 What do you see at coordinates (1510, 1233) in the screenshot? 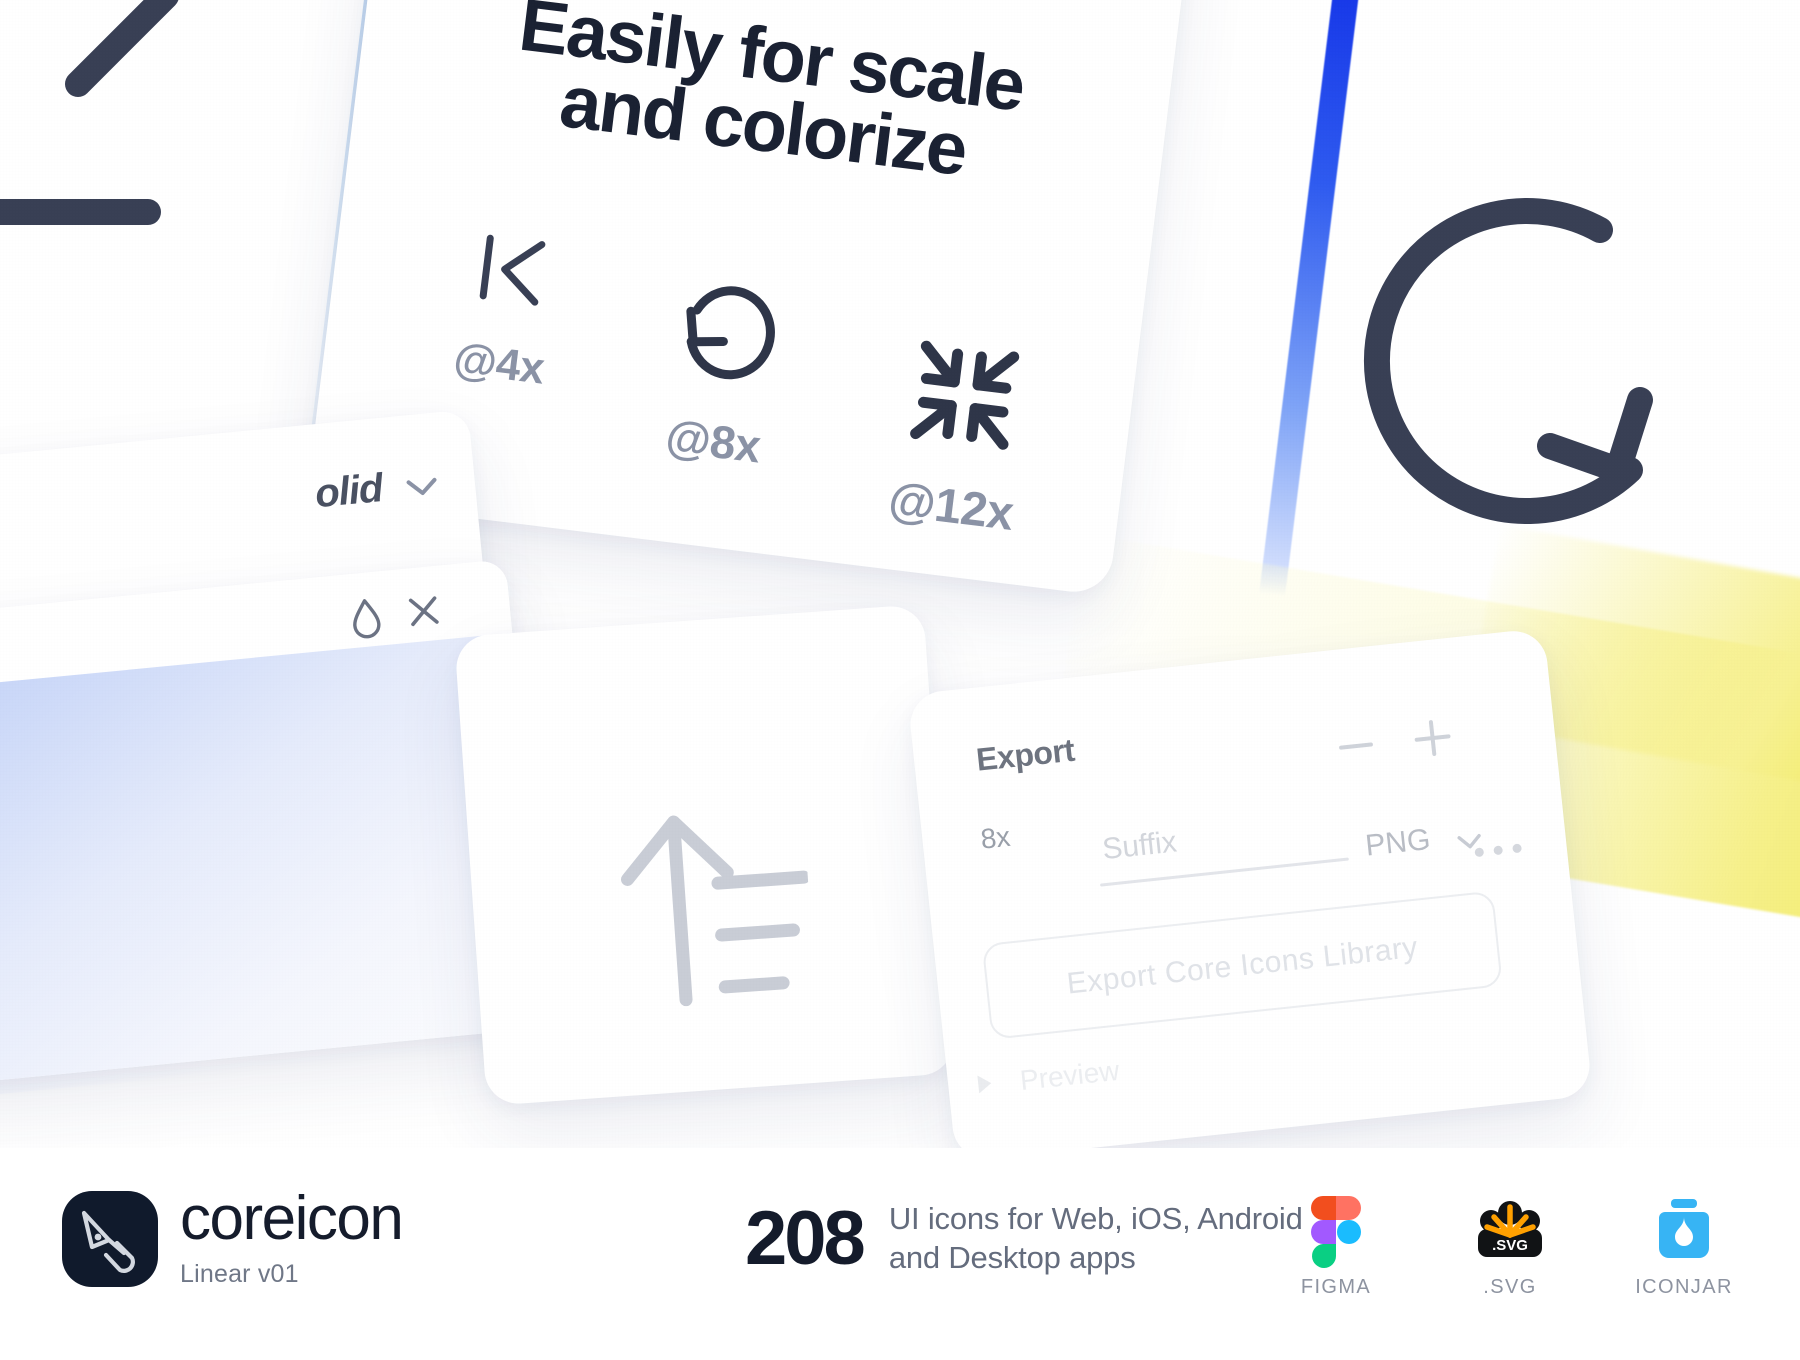
I see `svg-badge-icon: .SVG` at bounding box center [1510, 1233].